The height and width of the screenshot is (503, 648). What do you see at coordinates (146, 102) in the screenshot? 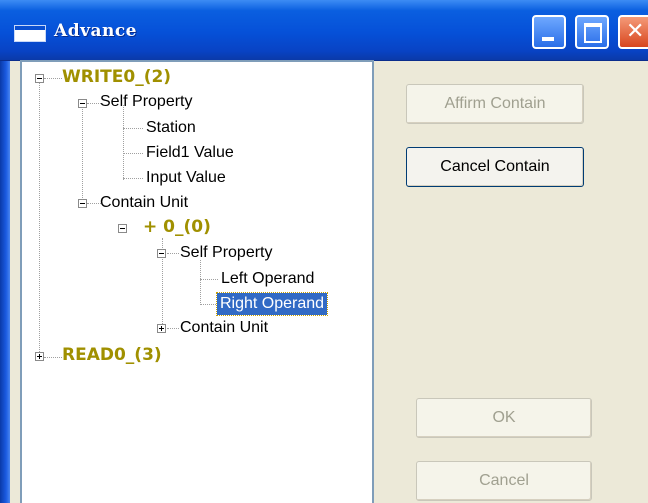
I see `tree-node-self-property: Self Property` at bounding box center [146, 102].